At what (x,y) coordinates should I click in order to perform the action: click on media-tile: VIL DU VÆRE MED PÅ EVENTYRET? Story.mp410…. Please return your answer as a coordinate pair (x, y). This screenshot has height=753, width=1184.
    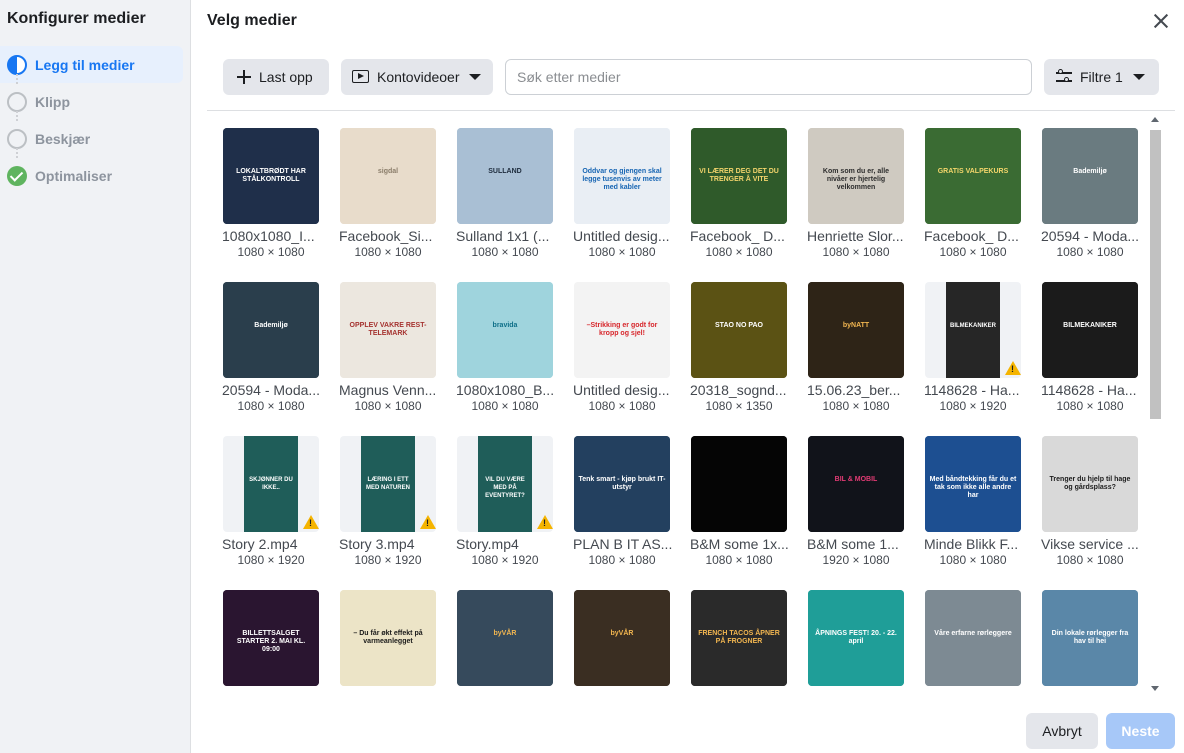
    Looking at the image, I should click on (504, 501).